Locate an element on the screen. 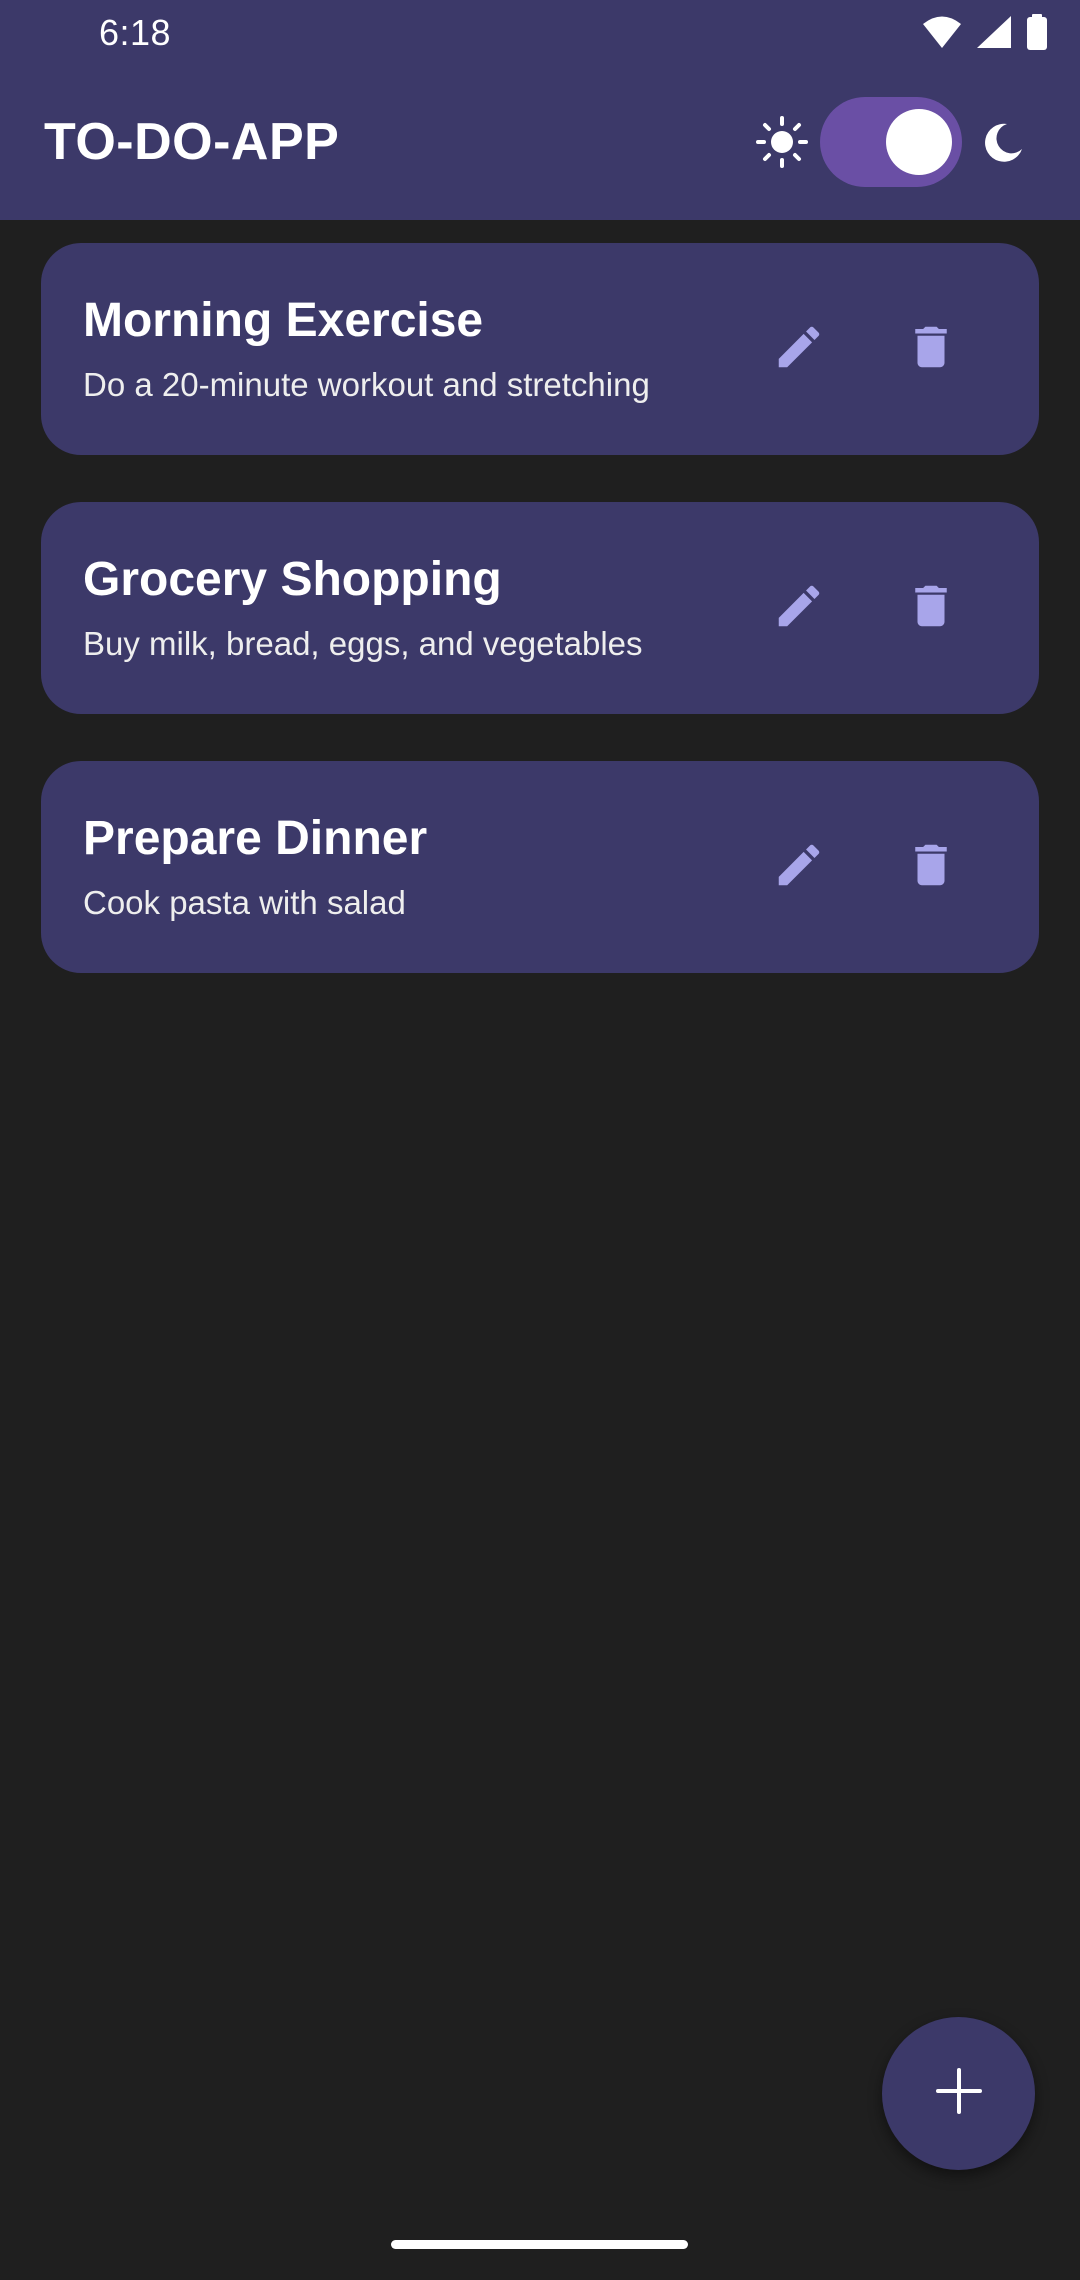 The height and width of the screenshot is (2280, 1080). battery-icon is located at coordinates (1037, 34).